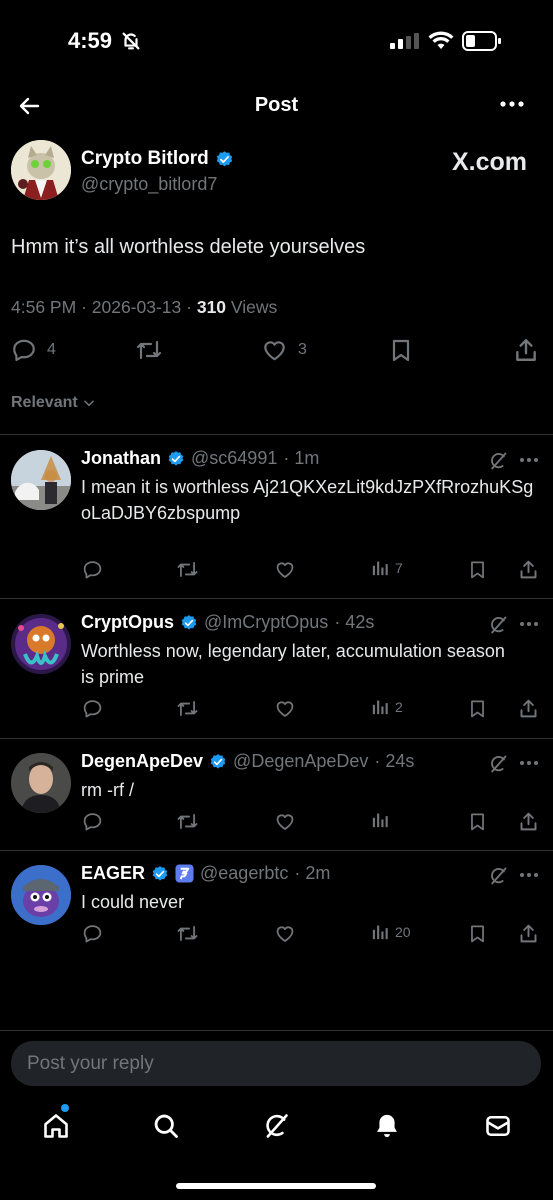 The image size is (553, 1200). I want to click on like-button: 3, so click(284, 350).